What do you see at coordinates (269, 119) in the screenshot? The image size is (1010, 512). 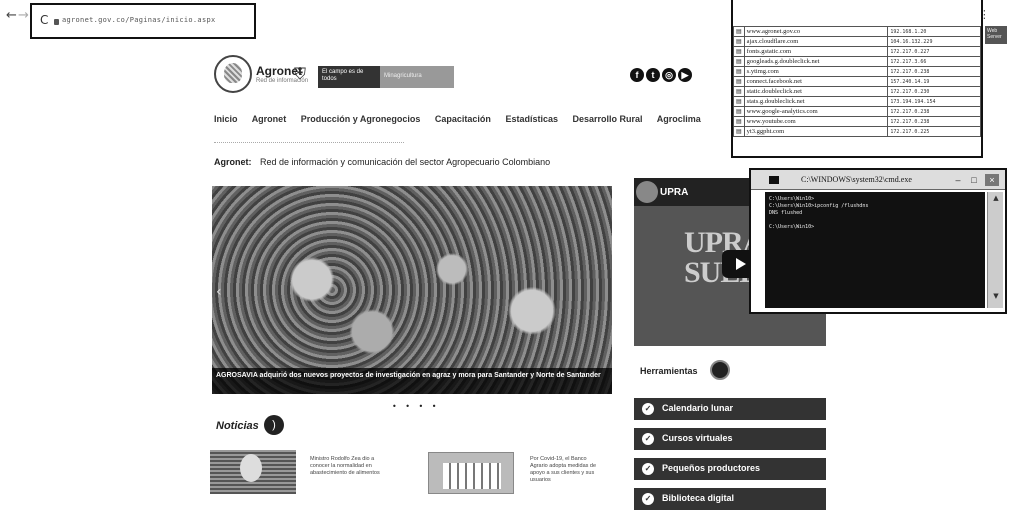 I see `menu-item-agronet: Agronet` at bounding box center [269, 119].